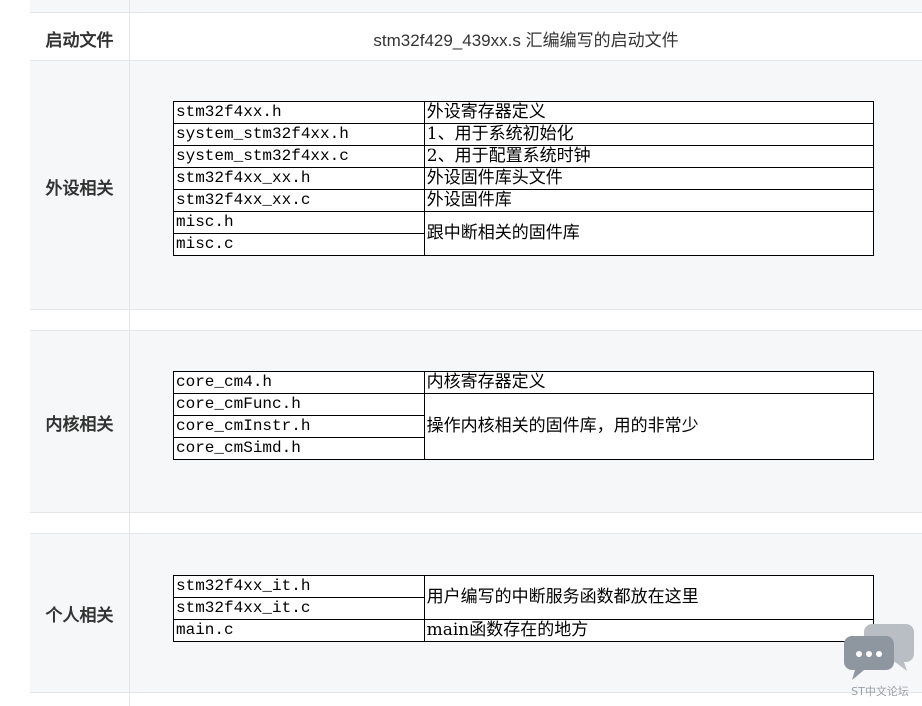 The image size is (922, 706). What do you see at coordinates (649, 134) in the screenshot?
I see `file-description: 1、用于系统初始化` at bounding box center [649, 134].